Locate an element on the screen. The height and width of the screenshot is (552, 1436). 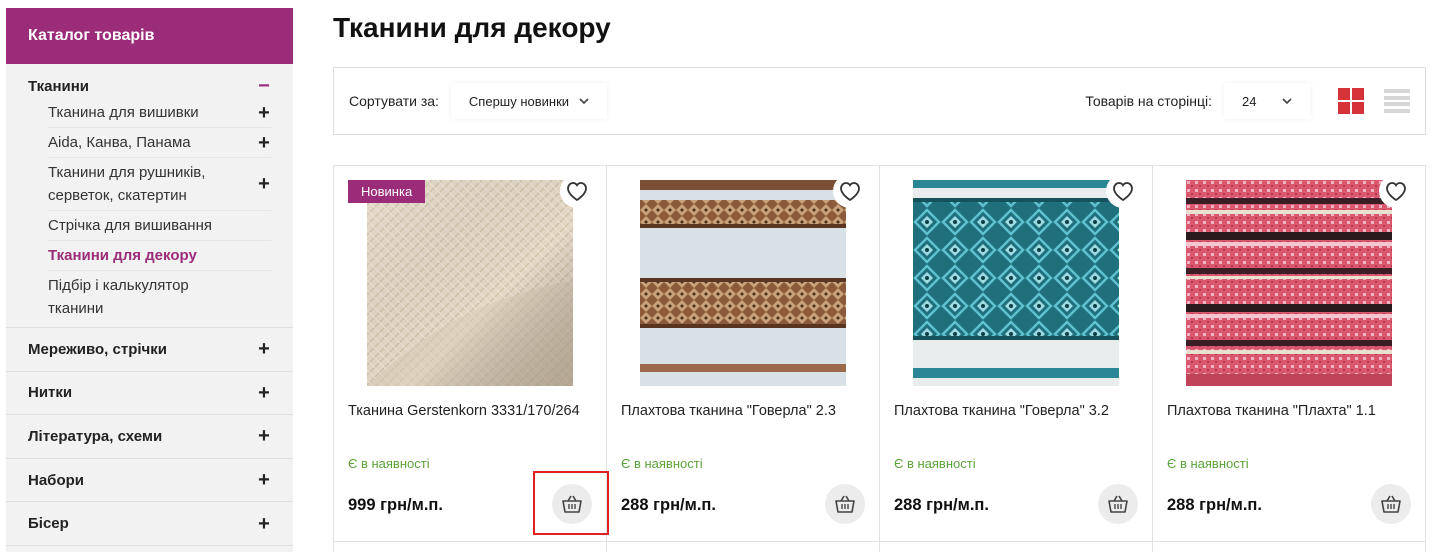
new-badge: Новинка is located at coordinates (387, 191).